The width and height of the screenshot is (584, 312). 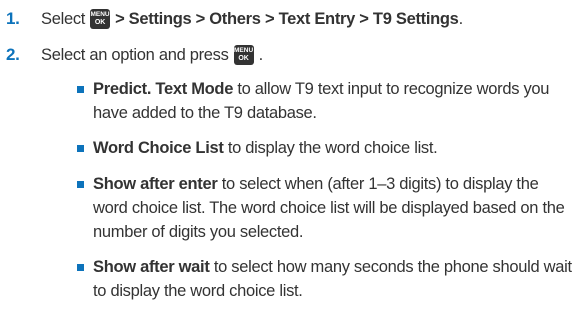 I want to click on step-text: Select an option and press MENU OK ., so click(x=152, y=55).